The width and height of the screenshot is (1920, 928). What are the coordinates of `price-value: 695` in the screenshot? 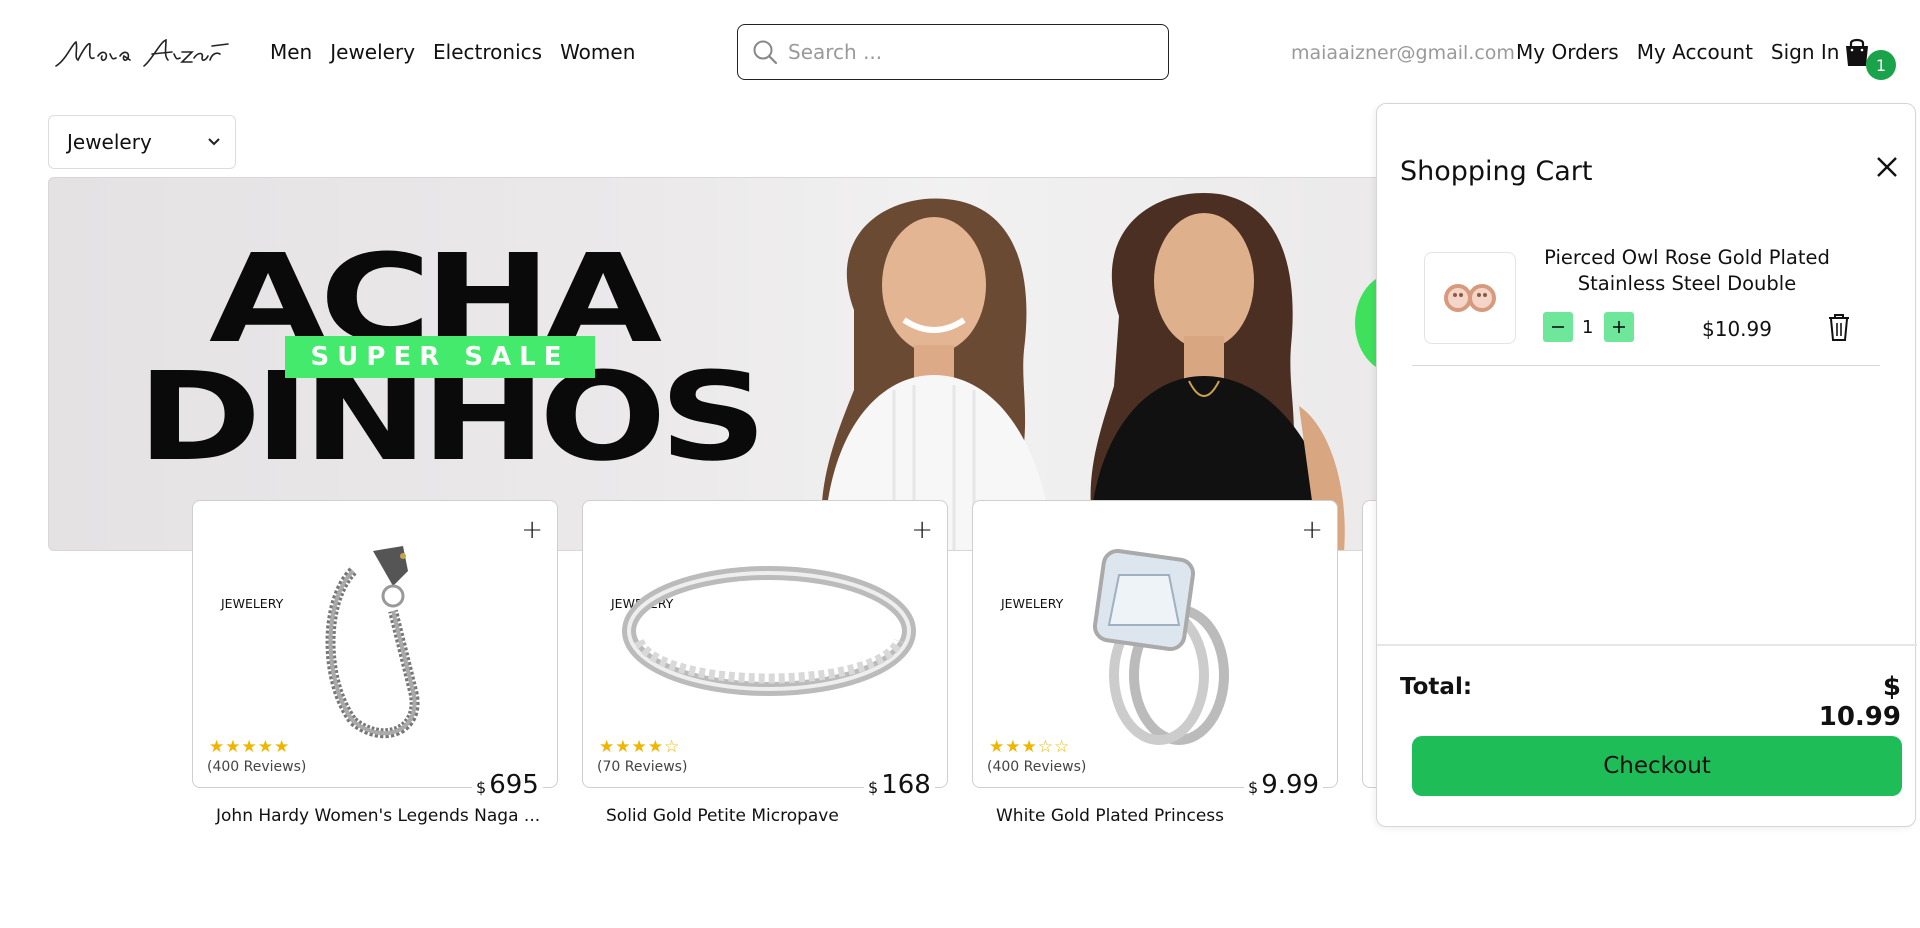 It's located at (514, 785).